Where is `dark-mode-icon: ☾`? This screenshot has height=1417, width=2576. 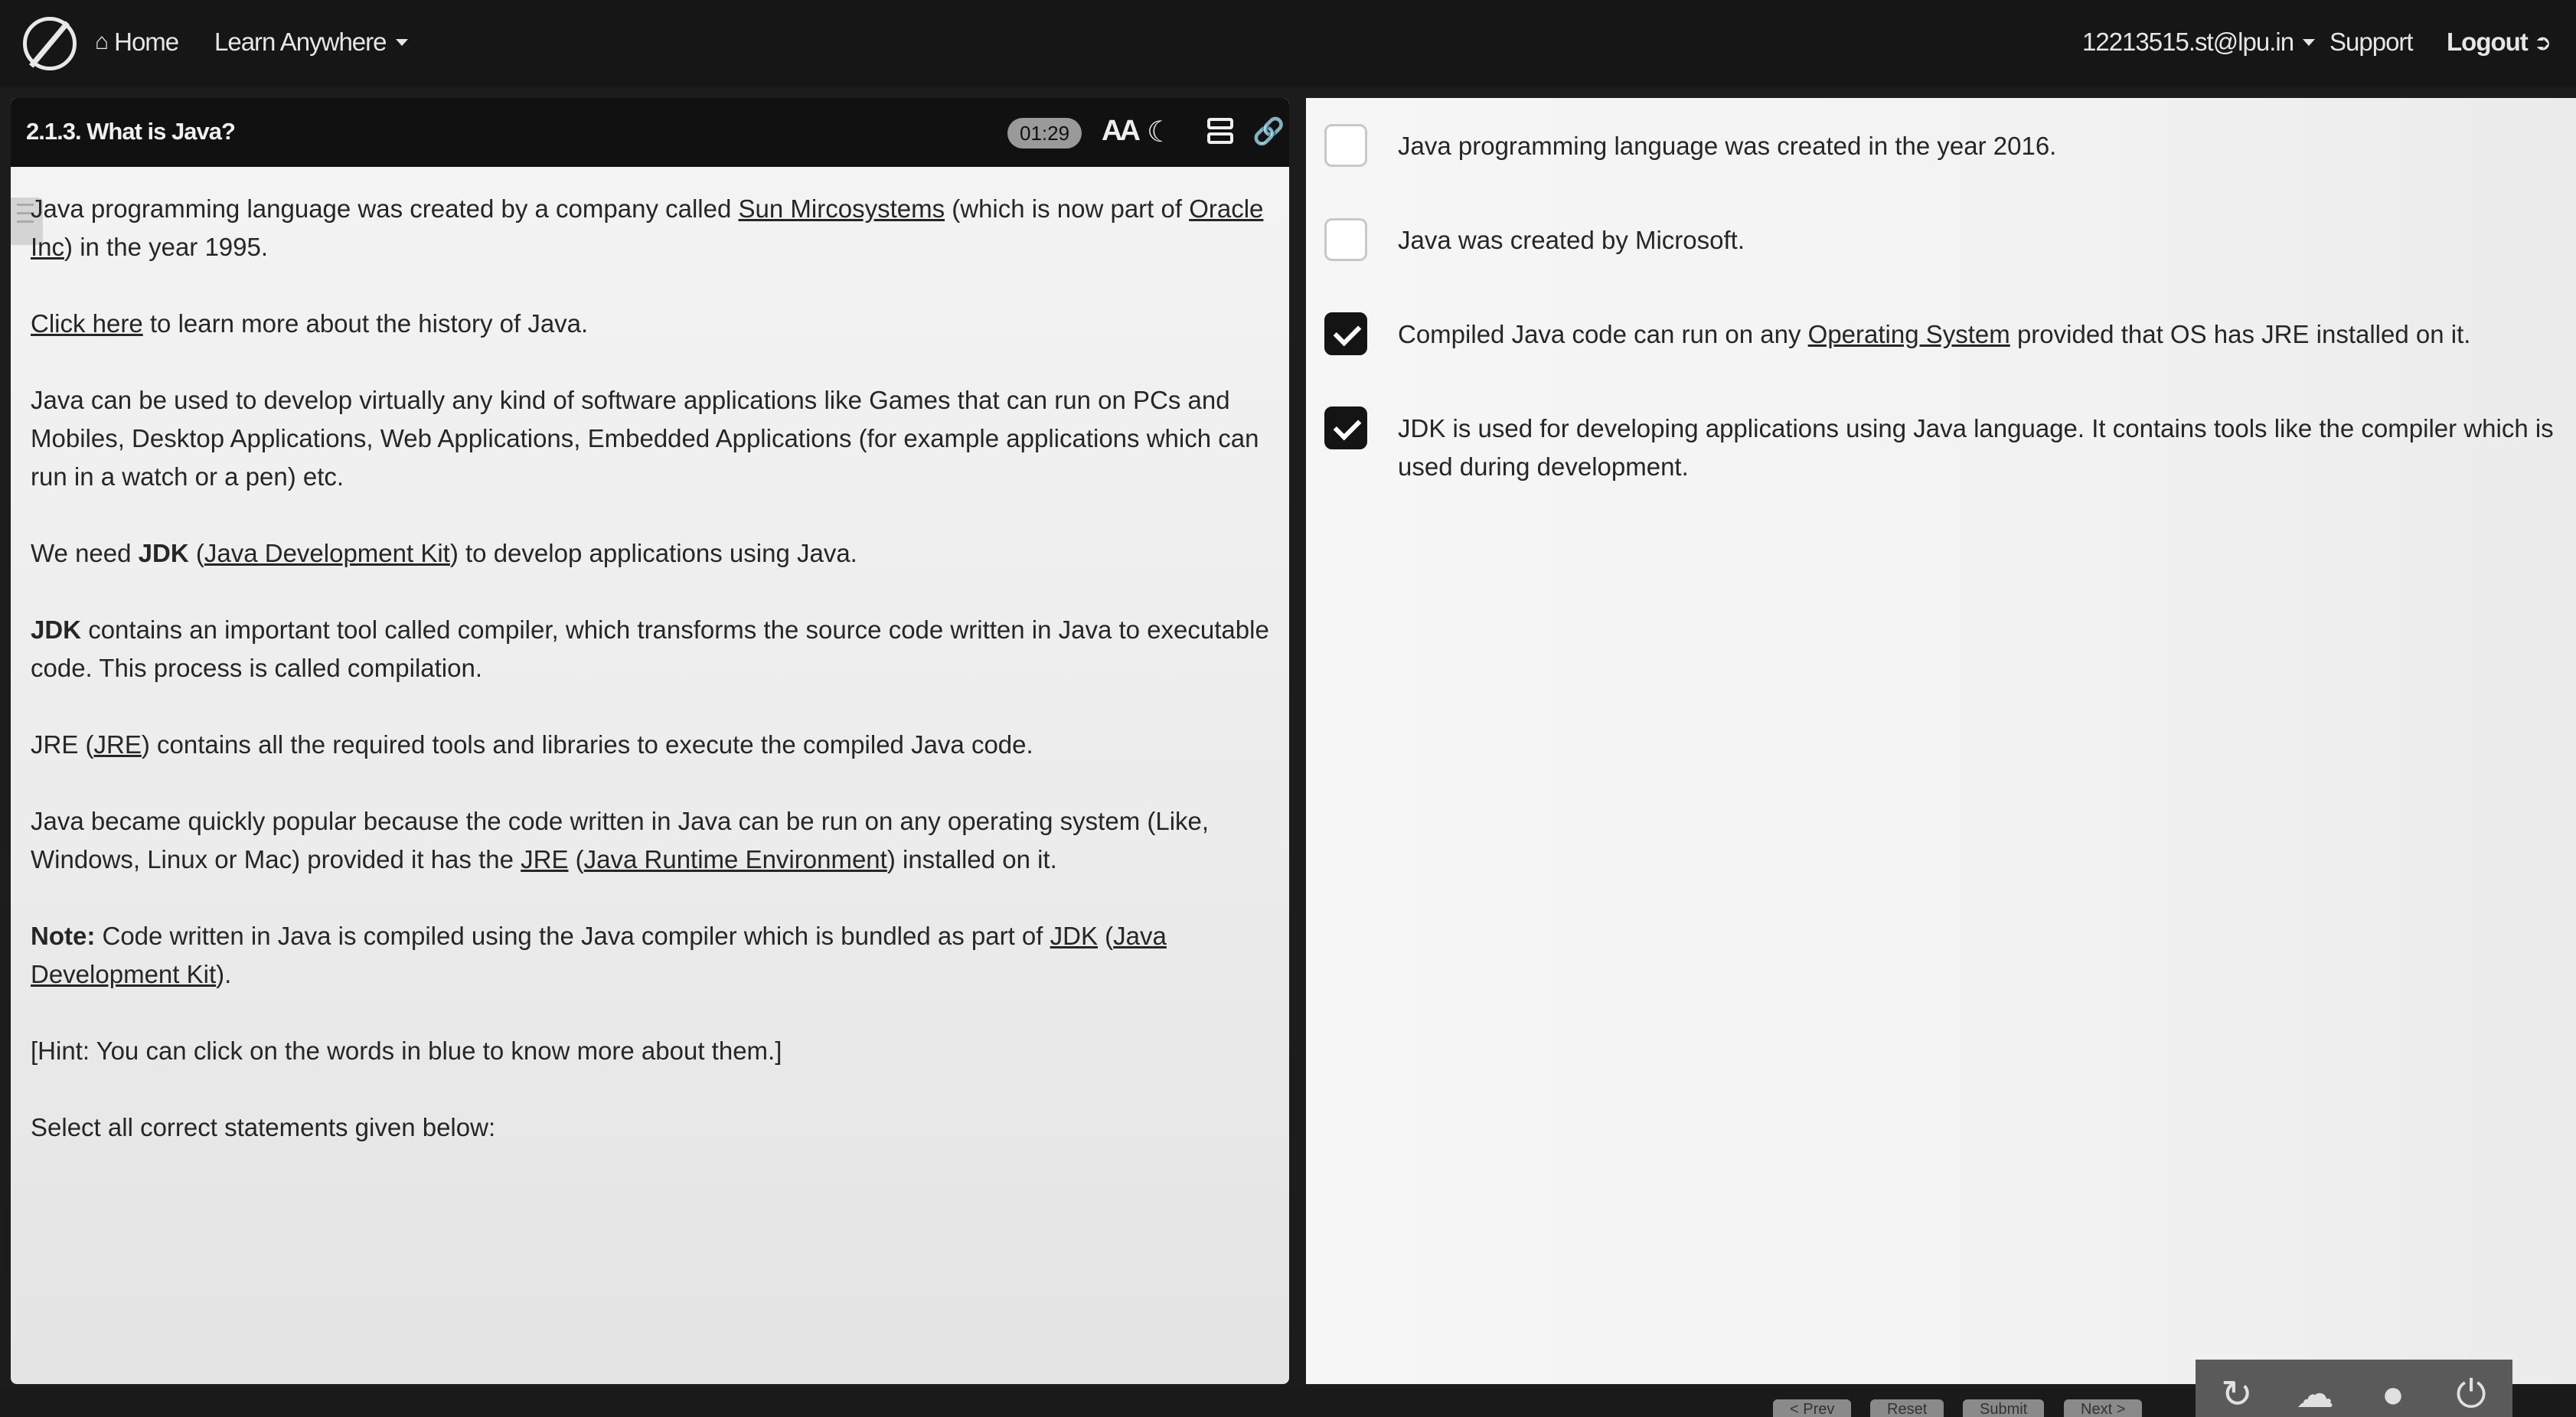
dark-mode-icon: ☾ is located at coordinates (1160, 132).